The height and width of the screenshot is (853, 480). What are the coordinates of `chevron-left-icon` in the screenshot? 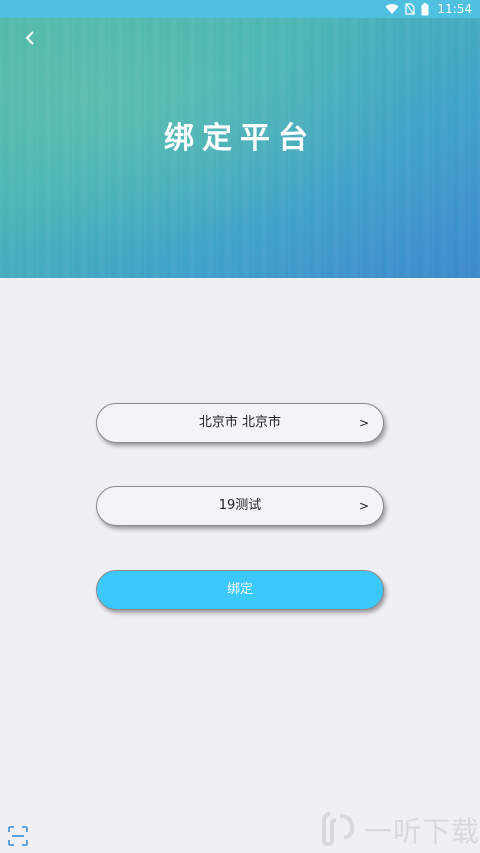 It's located at (30, 40).